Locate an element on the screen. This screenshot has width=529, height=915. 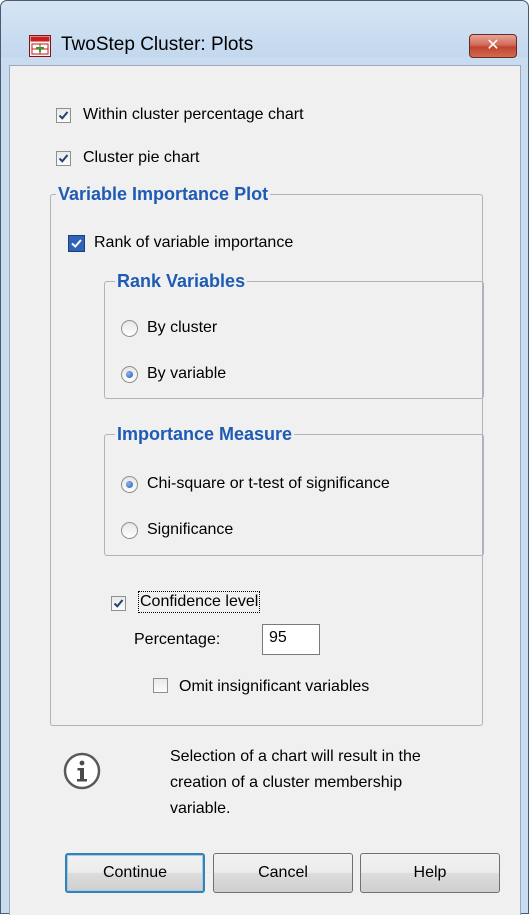
by-variable-label: By variable is located at coordinates (186, 374).